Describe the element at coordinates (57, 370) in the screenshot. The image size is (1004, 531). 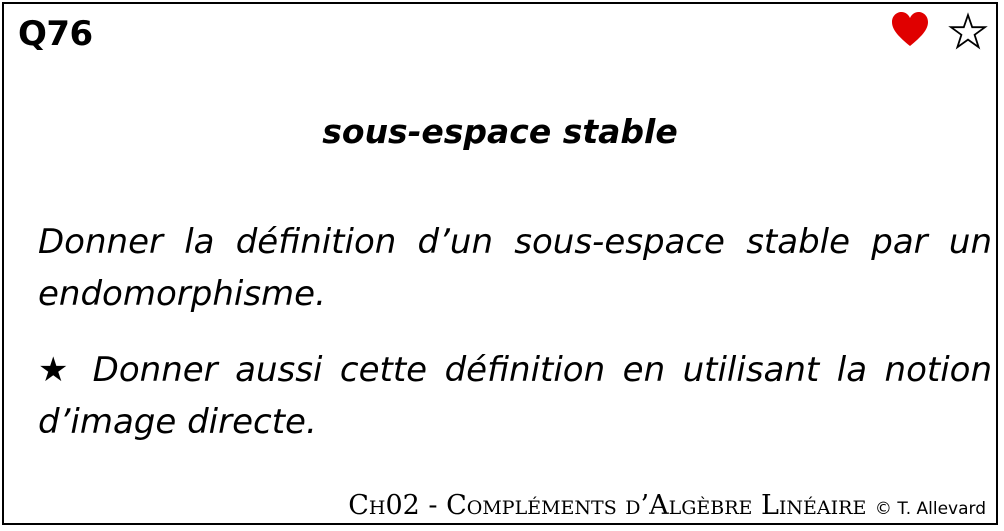
I see `bonus-star-icon: ★` at that location.